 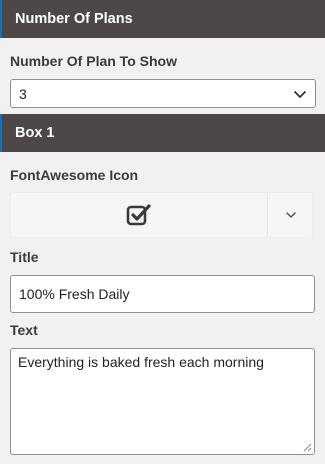 What do you see at coordinates (93, 61) in the screenshot?
I see `plans-to-show-label: Number Of Plan To Show` at bounding box center [93, 61].